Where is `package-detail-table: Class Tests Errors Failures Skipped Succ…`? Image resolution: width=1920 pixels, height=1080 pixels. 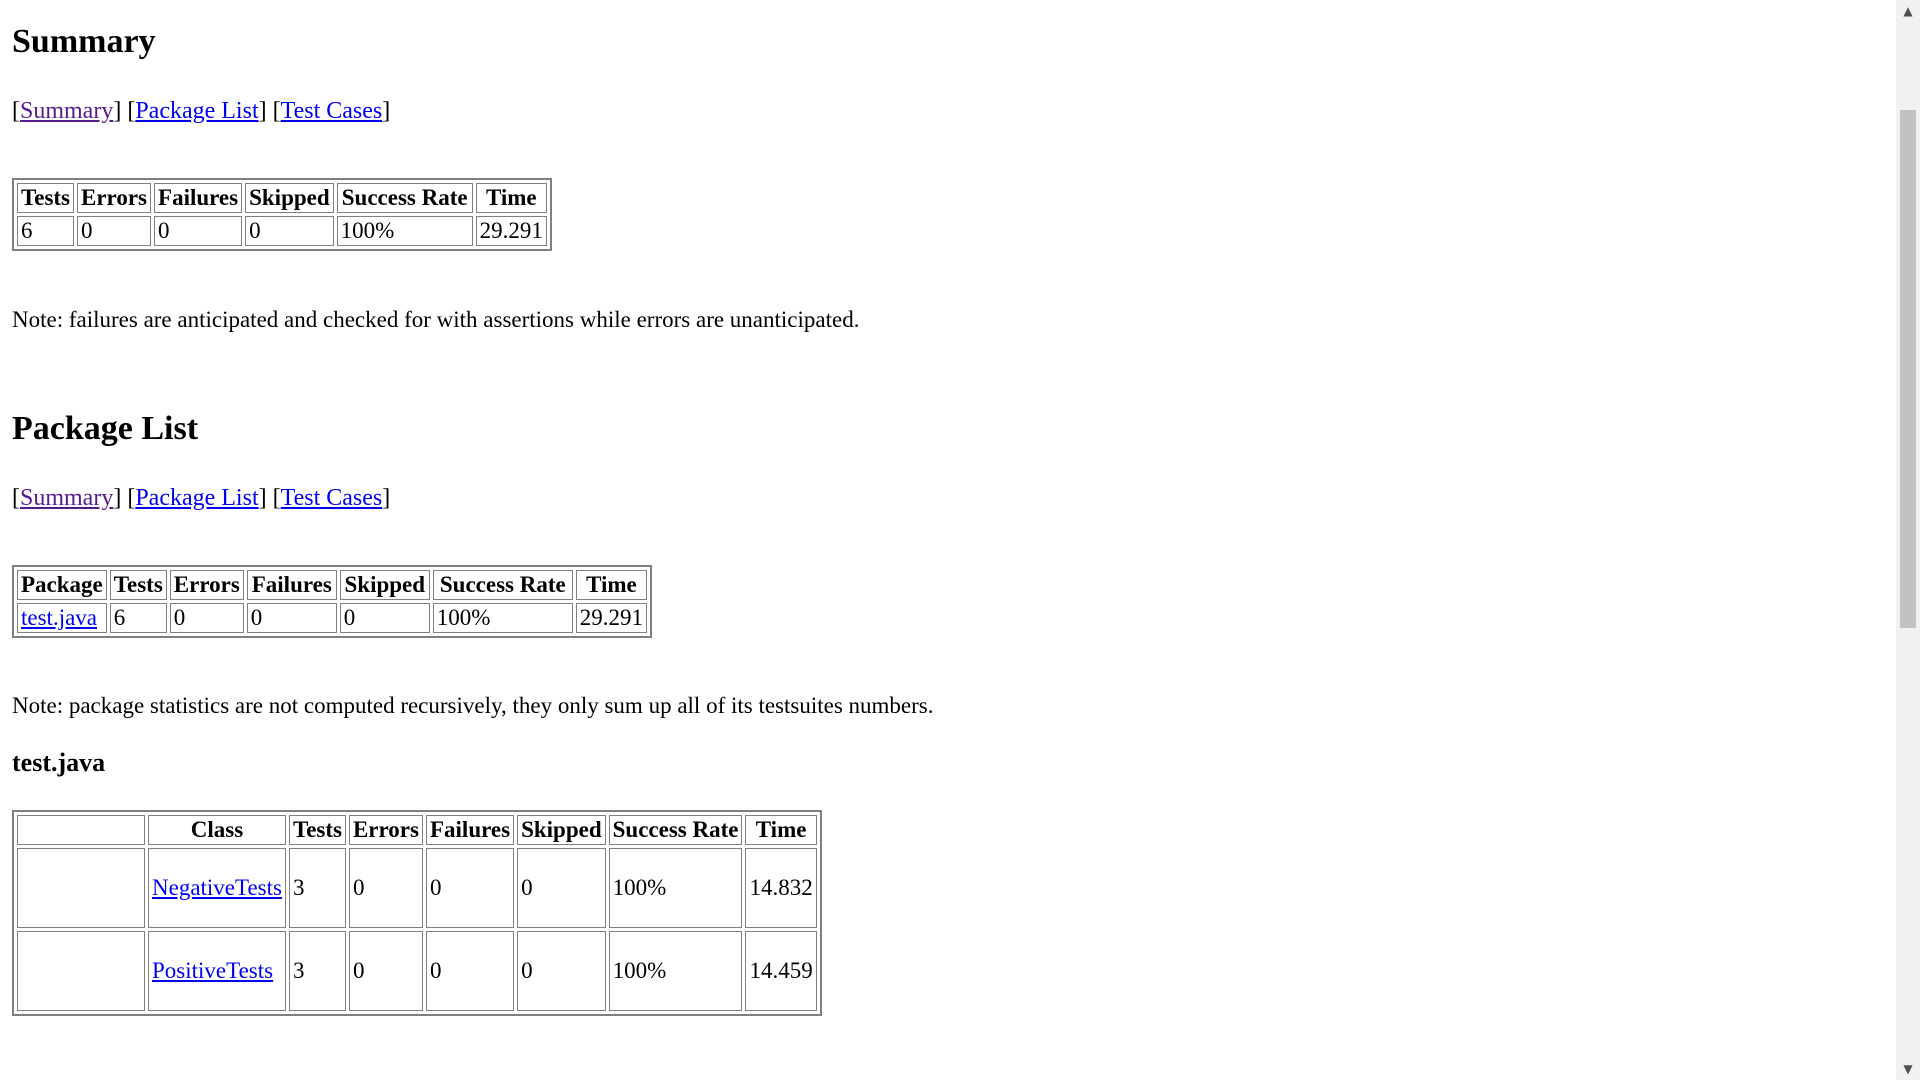 package-detail-table: Class Tests Errors Failures Skipped Succ… is located at coordinates (417, 913).